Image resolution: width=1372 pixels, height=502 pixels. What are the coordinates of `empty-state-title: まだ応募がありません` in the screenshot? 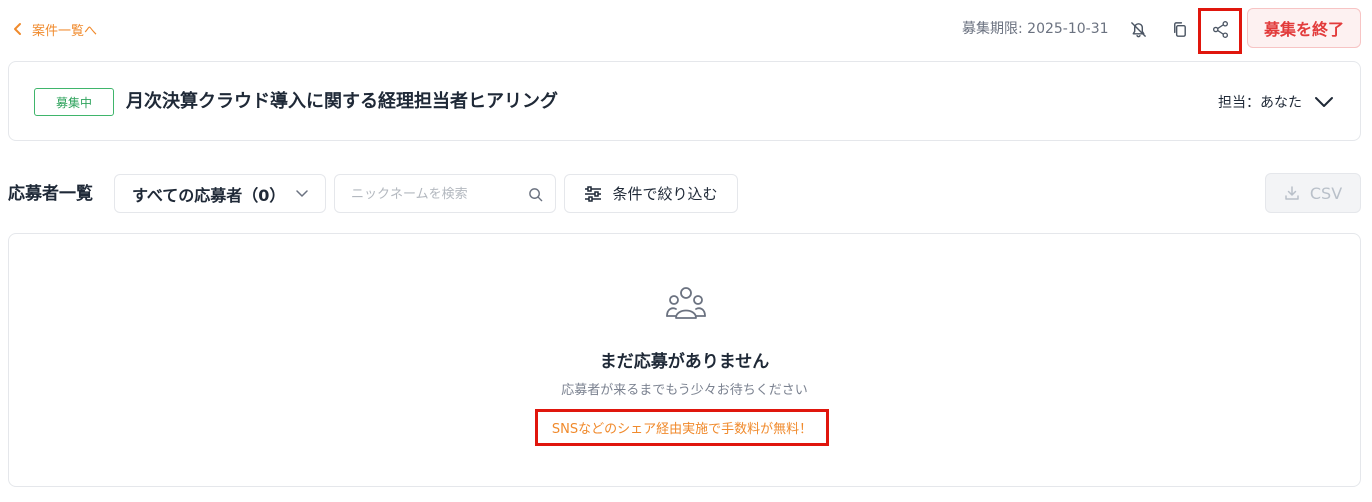 It's located at (684, 362).